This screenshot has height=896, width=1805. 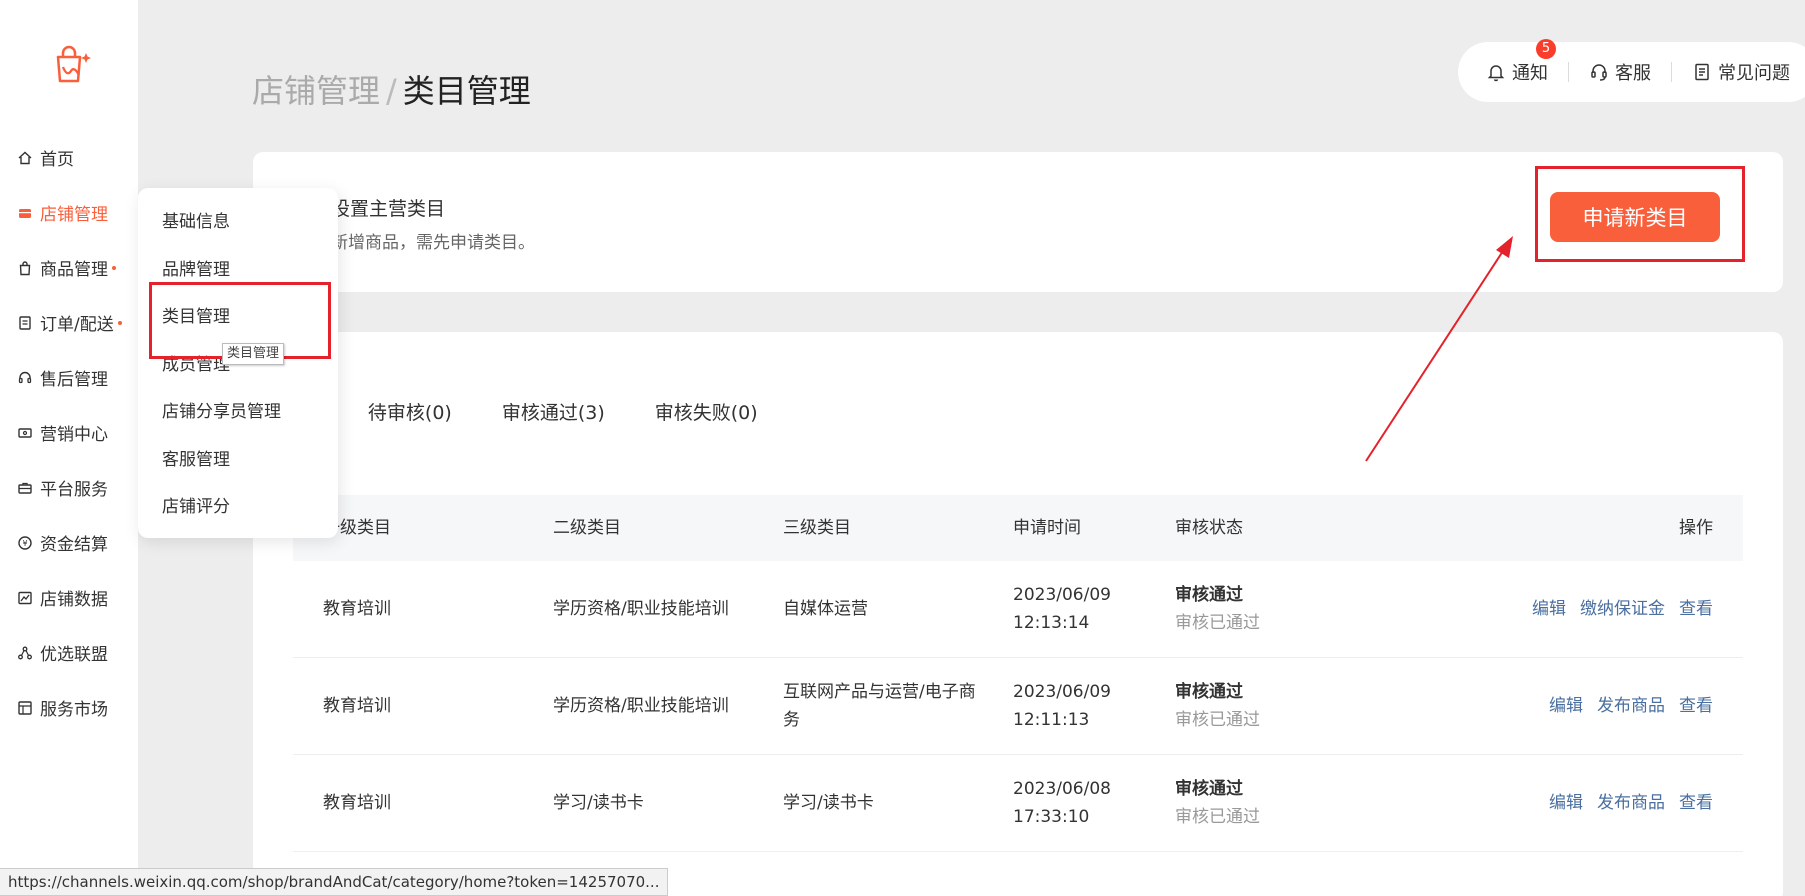 I want to click on document-icon, so click(x=1702, y=72).